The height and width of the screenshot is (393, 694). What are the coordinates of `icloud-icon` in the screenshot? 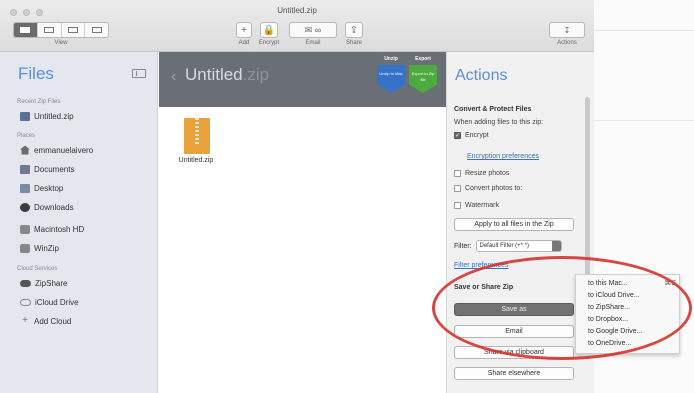 It's located at (25, 302).